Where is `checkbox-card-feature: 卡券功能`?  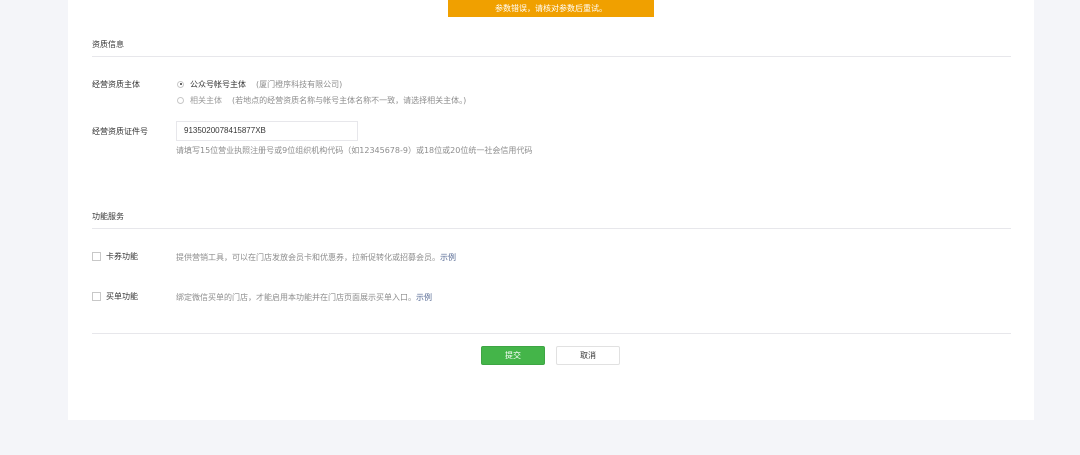
checkbox-card-feature: 卡券功能 is located at coordinates (115, 256).